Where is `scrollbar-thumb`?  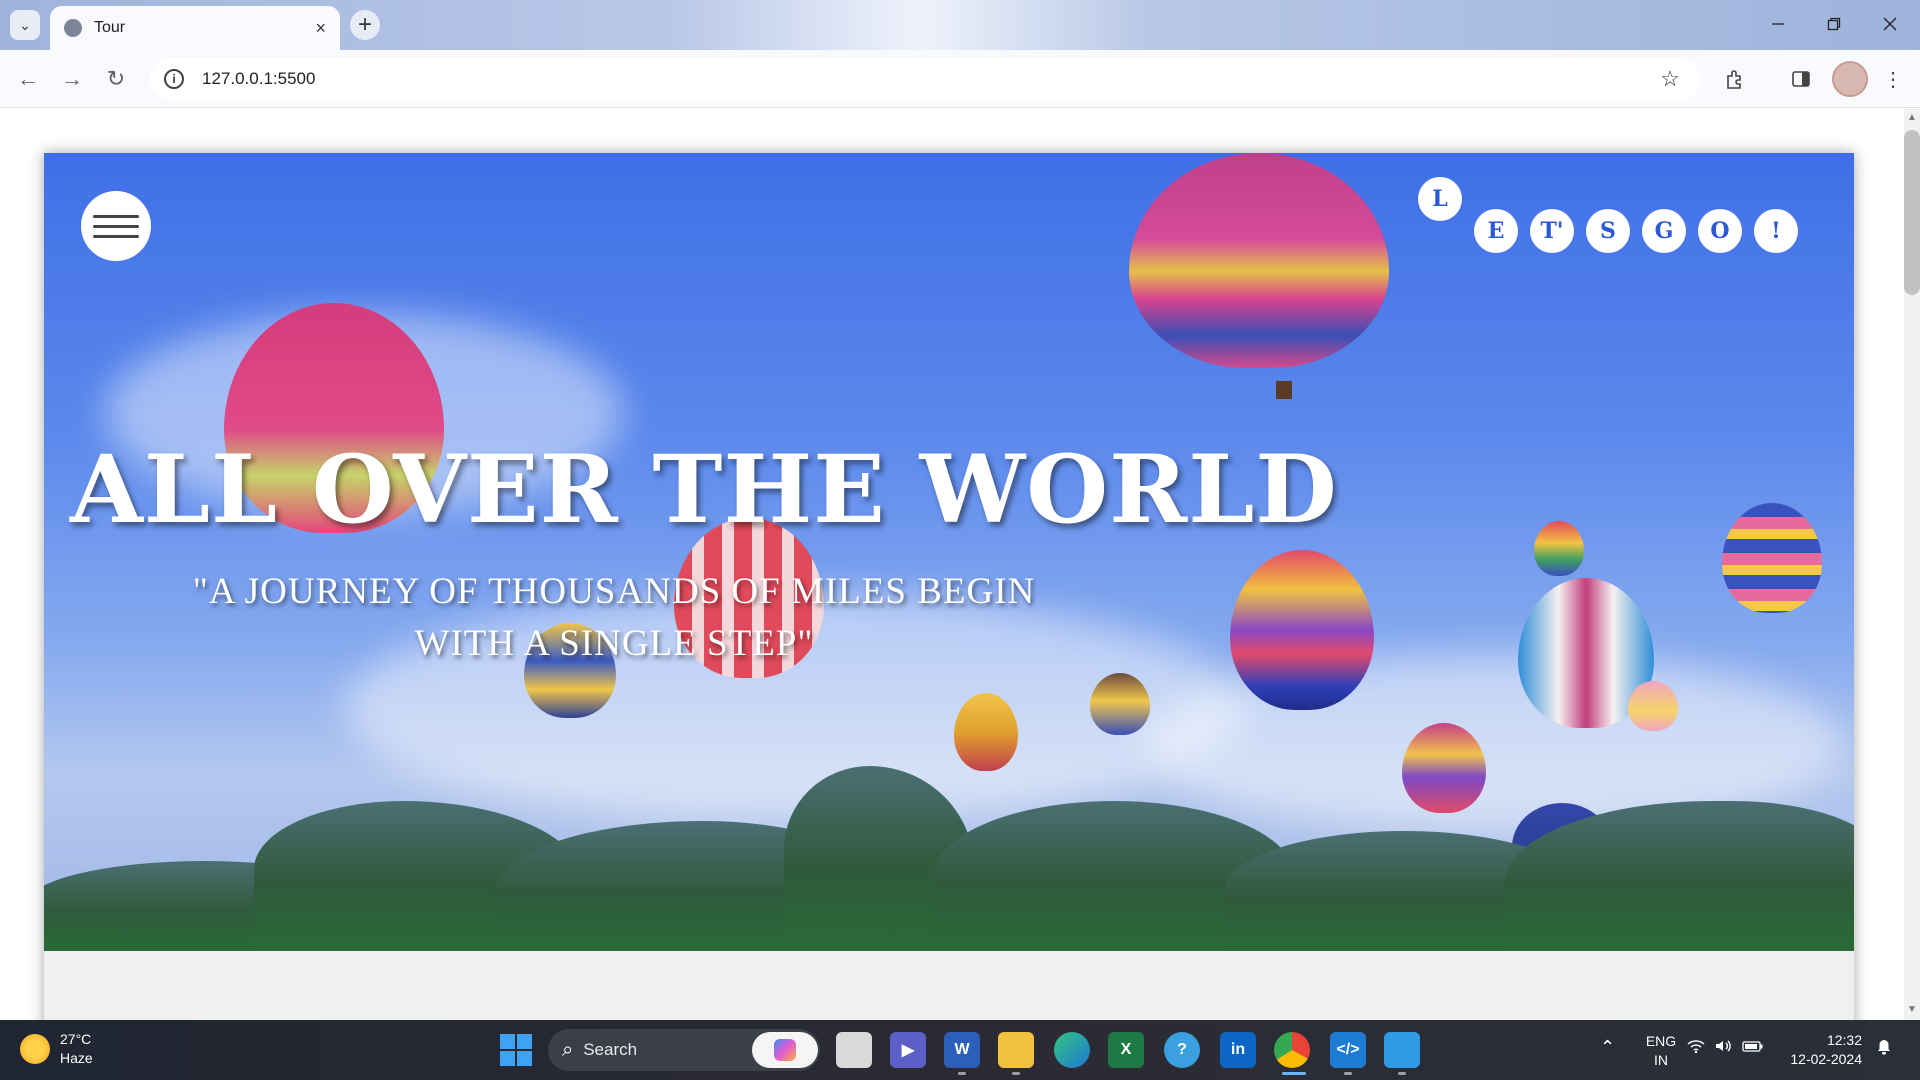 scrollbar-thumb is located at coordinates (1912, 212).